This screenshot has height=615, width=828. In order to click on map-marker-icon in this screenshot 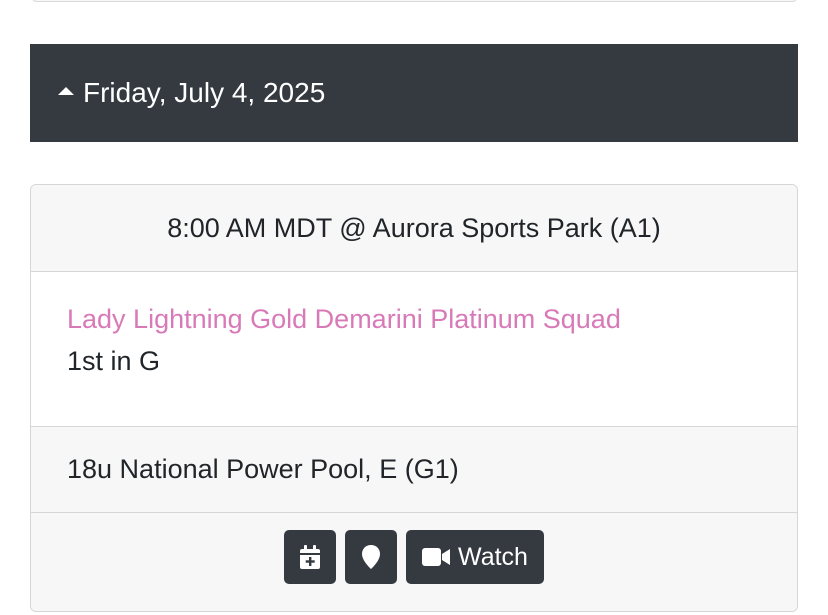, I will do `click(371, 557)`.